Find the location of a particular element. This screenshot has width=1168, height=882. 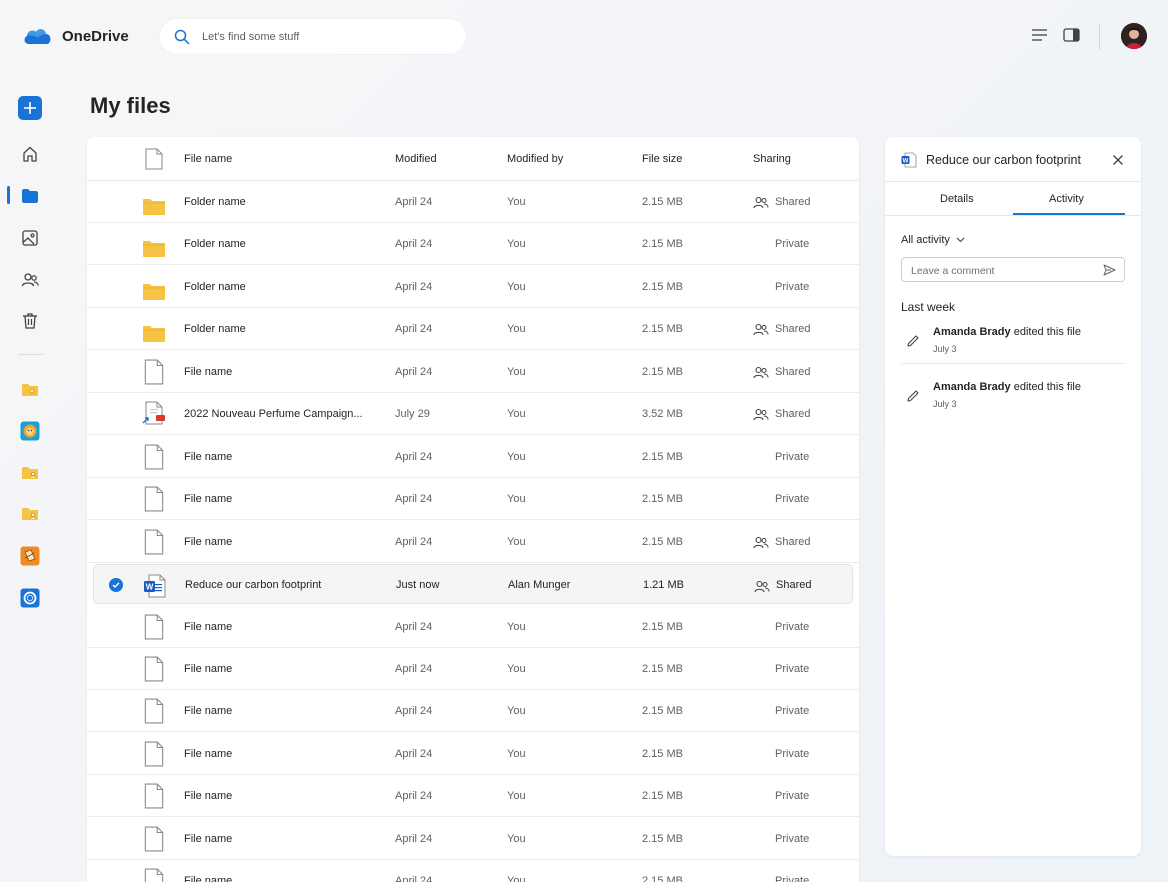

column-header-size: File size is located at coordinates (662, 159).